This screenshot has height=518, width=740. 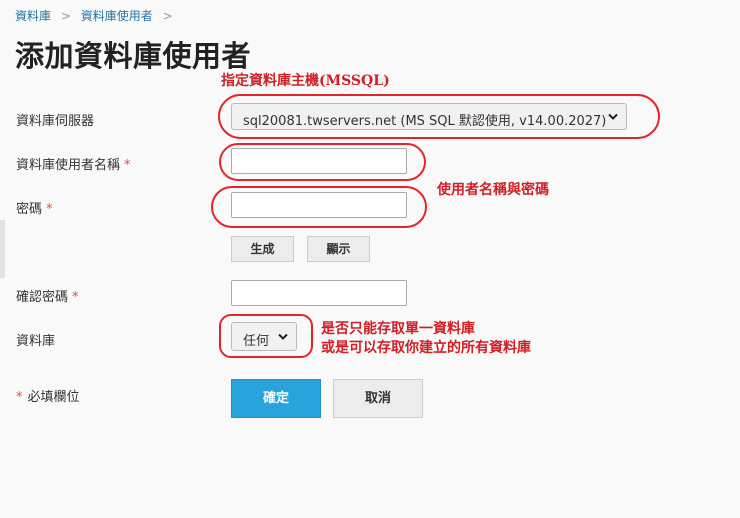 What do you see at coordinates (276, 398) in the screenshot?
I see `ok-button: 確定` at bounding box center [276, 398].